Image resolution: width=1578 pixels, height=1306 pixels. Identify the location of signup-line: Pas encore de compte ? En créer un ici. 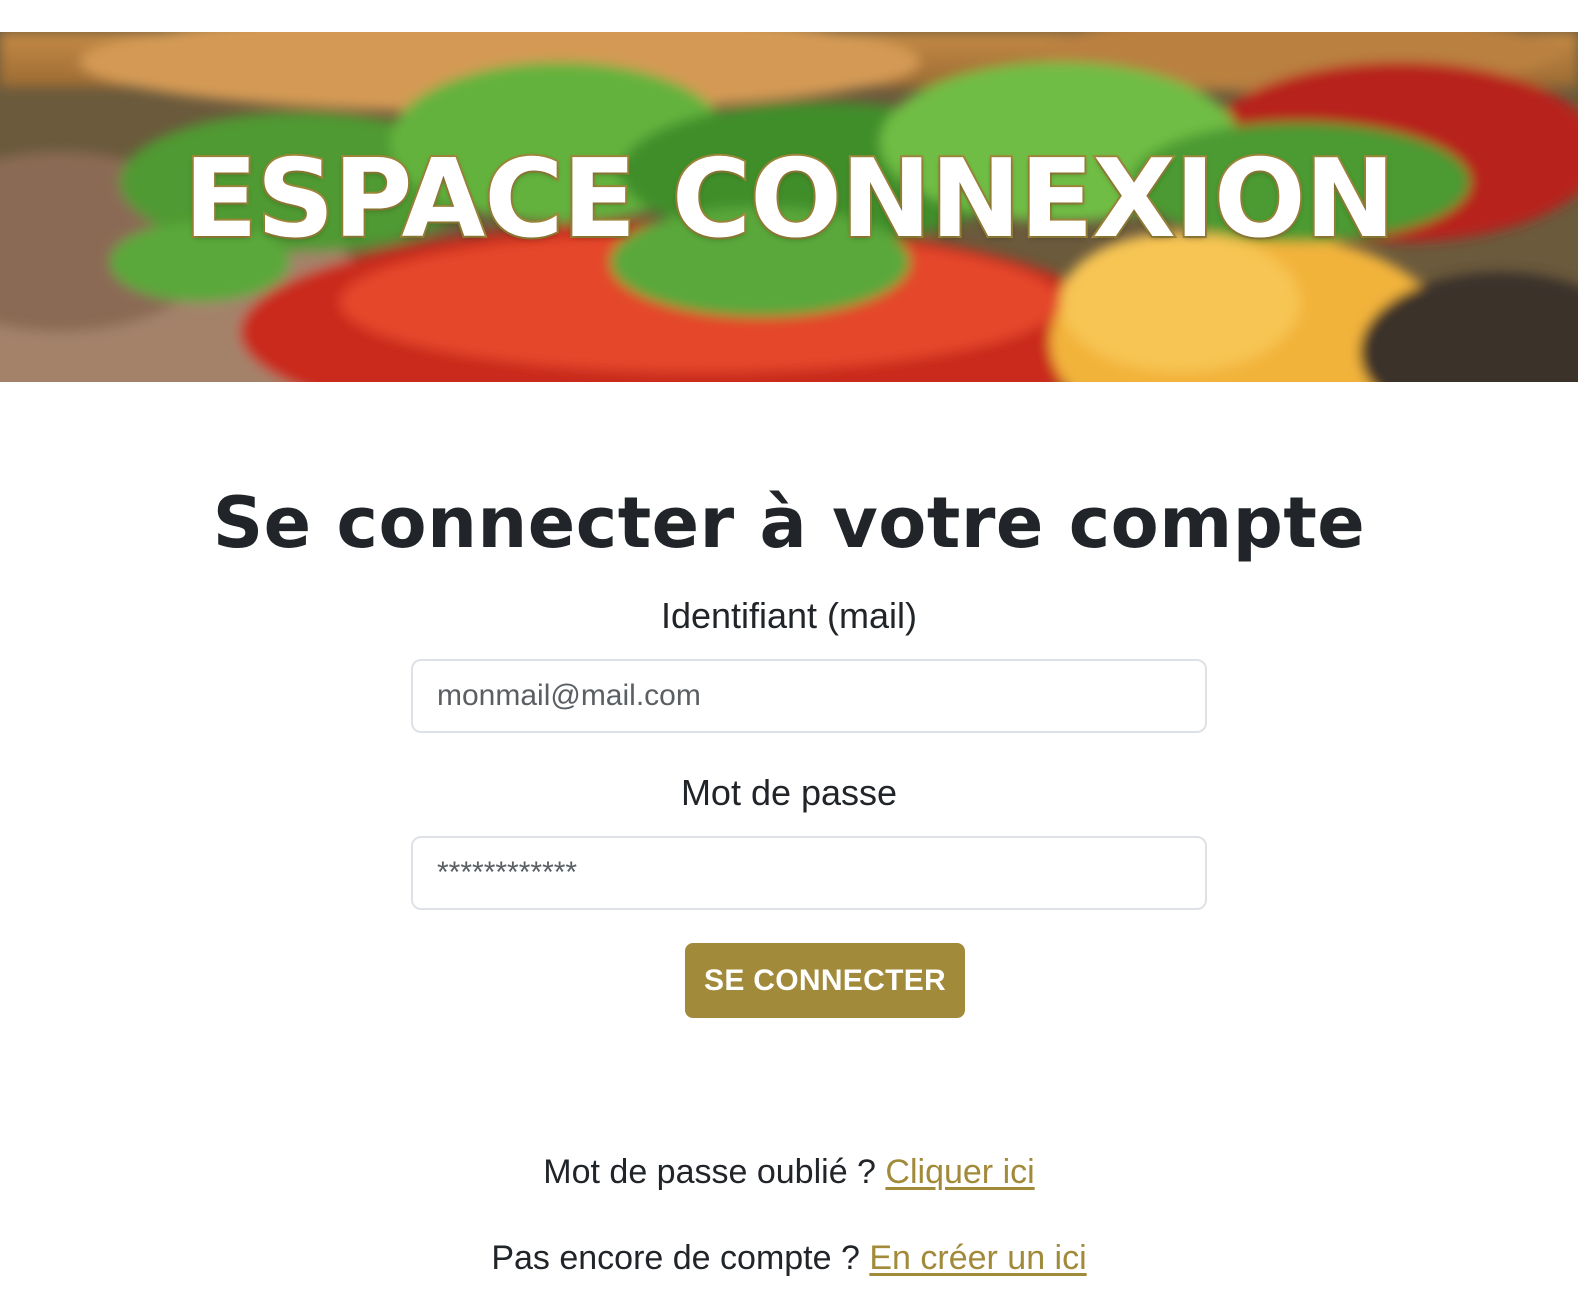
(789, 1258).